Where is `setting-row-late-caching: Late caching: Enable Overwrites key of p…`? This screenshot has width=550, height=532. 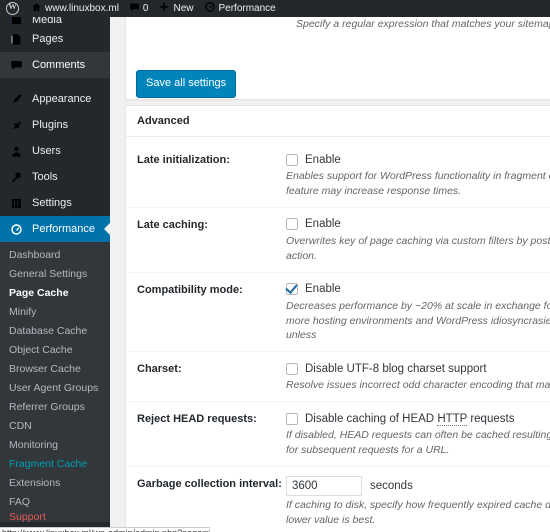 setting-row-late-caching: Late caching: Enable Overwrites key of p… is located at coordinates (338, 240).